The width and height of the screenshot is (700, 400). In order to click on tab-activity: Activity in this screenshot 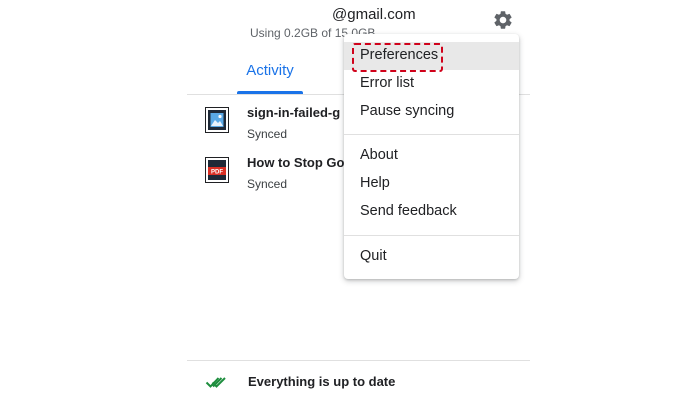, I will do `click(270, 75)`.